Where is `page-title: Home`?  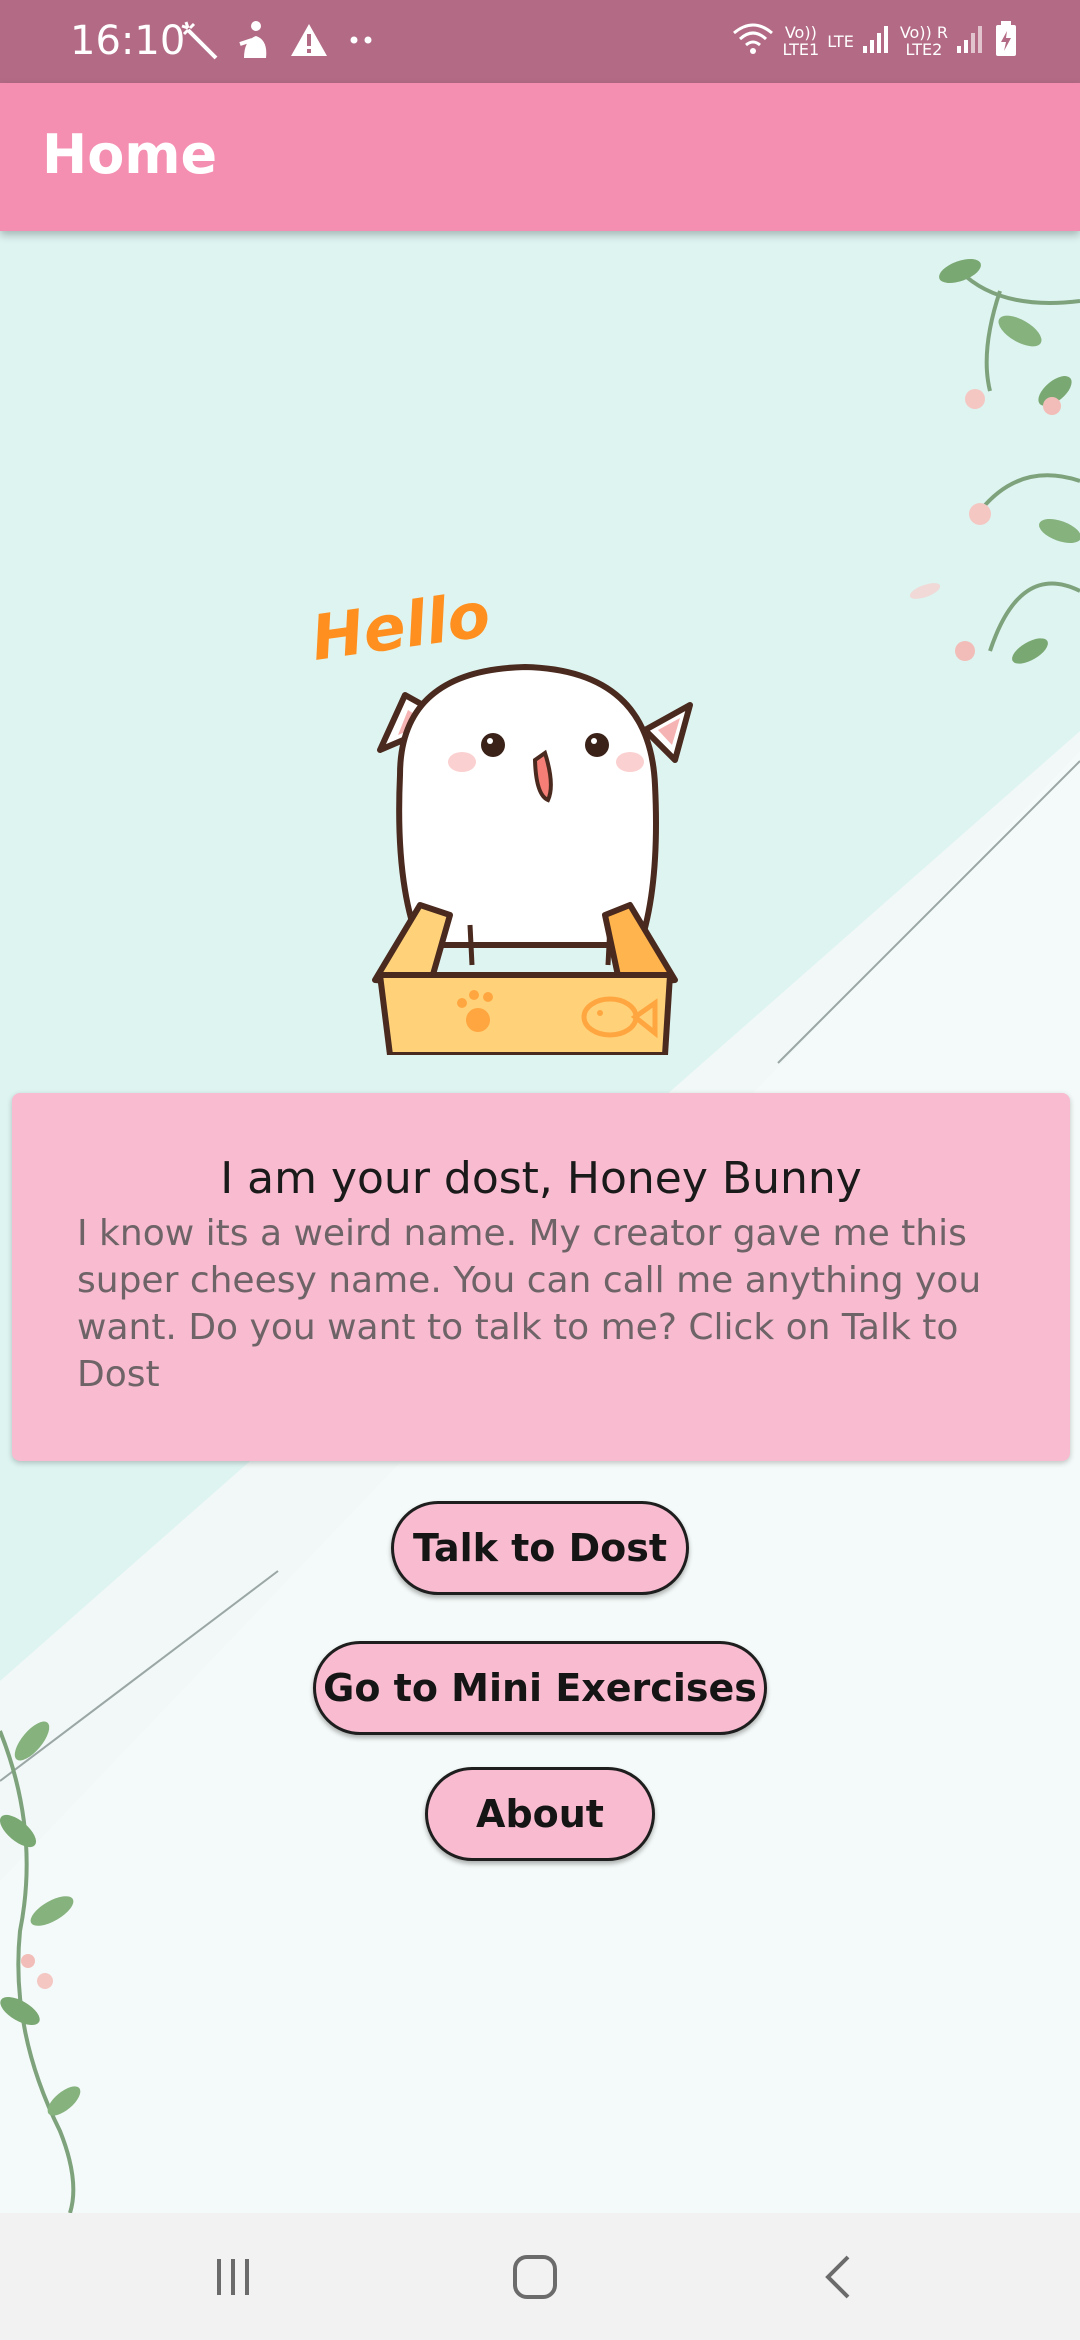 page-title: Home is located at coordinates (130, 154).